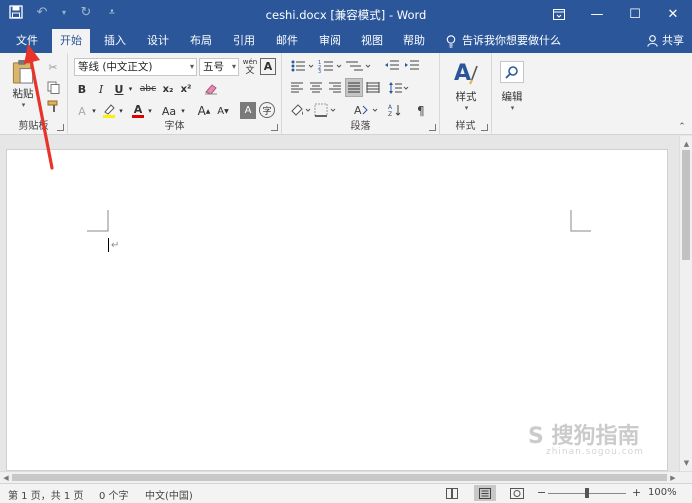  I want to click on share-button: 共享, so click(665, 41).